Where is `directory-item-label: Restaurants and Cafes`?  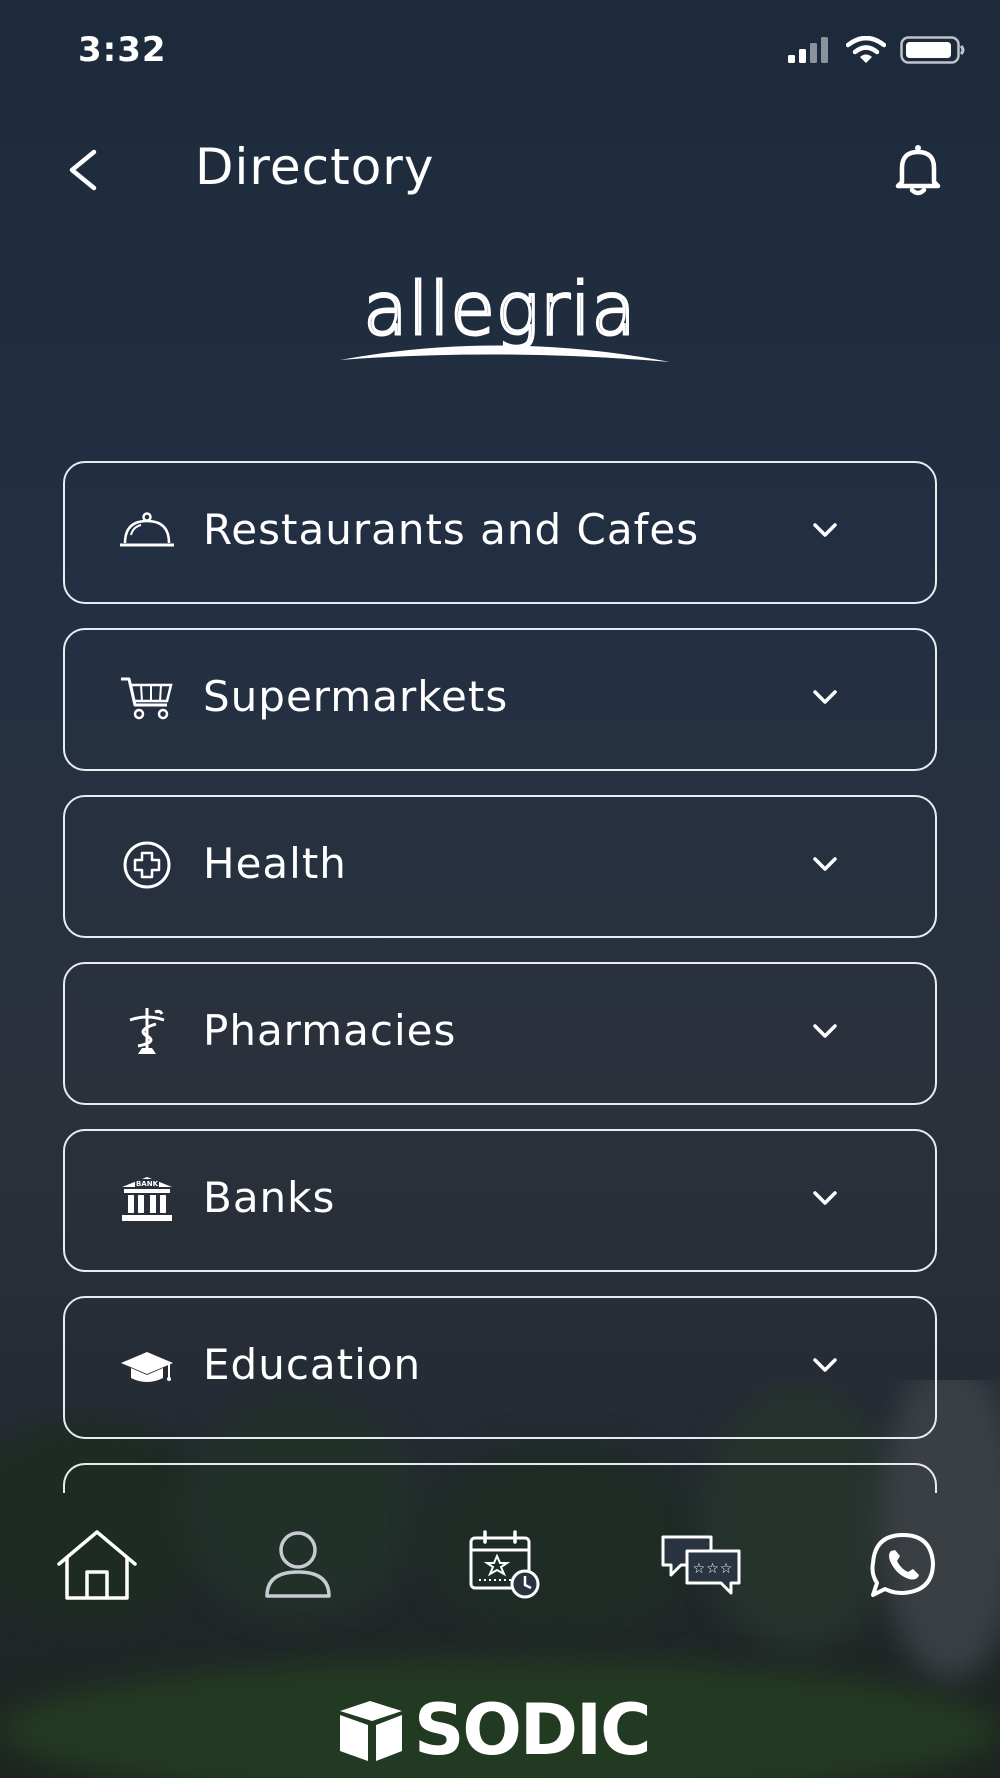 directory-item-label: Restaurants and Cafes is located at coordinates (451, 529).